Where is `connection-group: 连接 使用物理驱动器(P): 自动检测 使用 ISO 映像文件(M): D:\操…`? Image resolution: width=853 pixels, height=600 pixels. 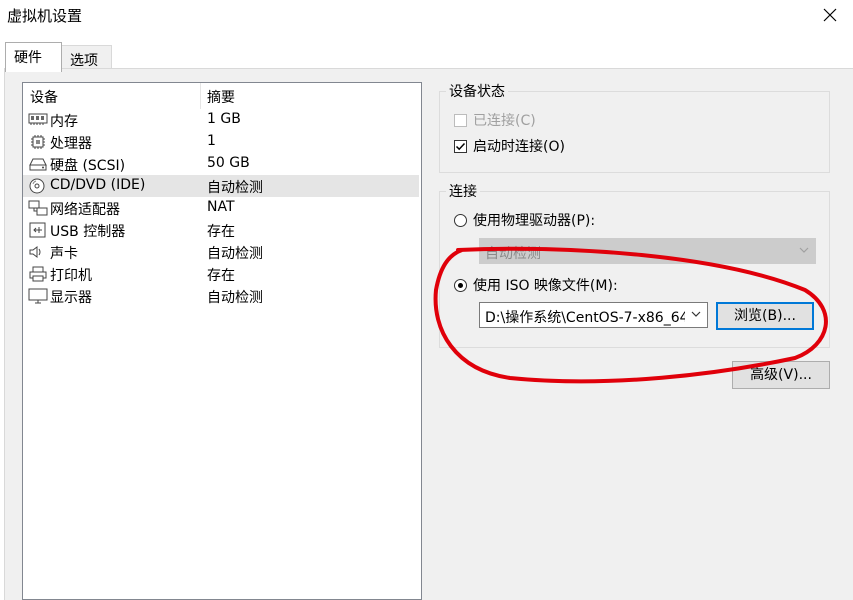 connection-group: 连接 使用物理驱动器(P): 自动检测 使用 ISO 映像文件(M): D:\操… is located at coordinates (634, 264).